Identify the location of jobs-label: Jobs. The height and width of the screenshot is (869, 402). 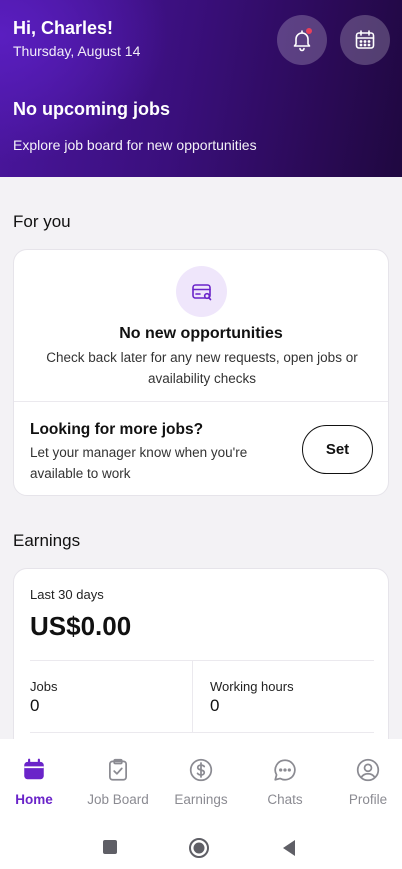
(44, 686).